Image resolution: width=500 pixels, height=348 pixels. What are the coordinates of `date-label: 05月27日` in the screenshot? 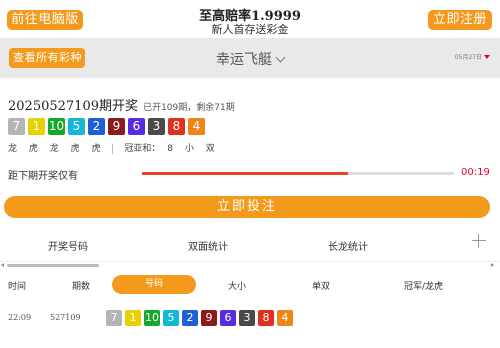 It's located at (468, 57).